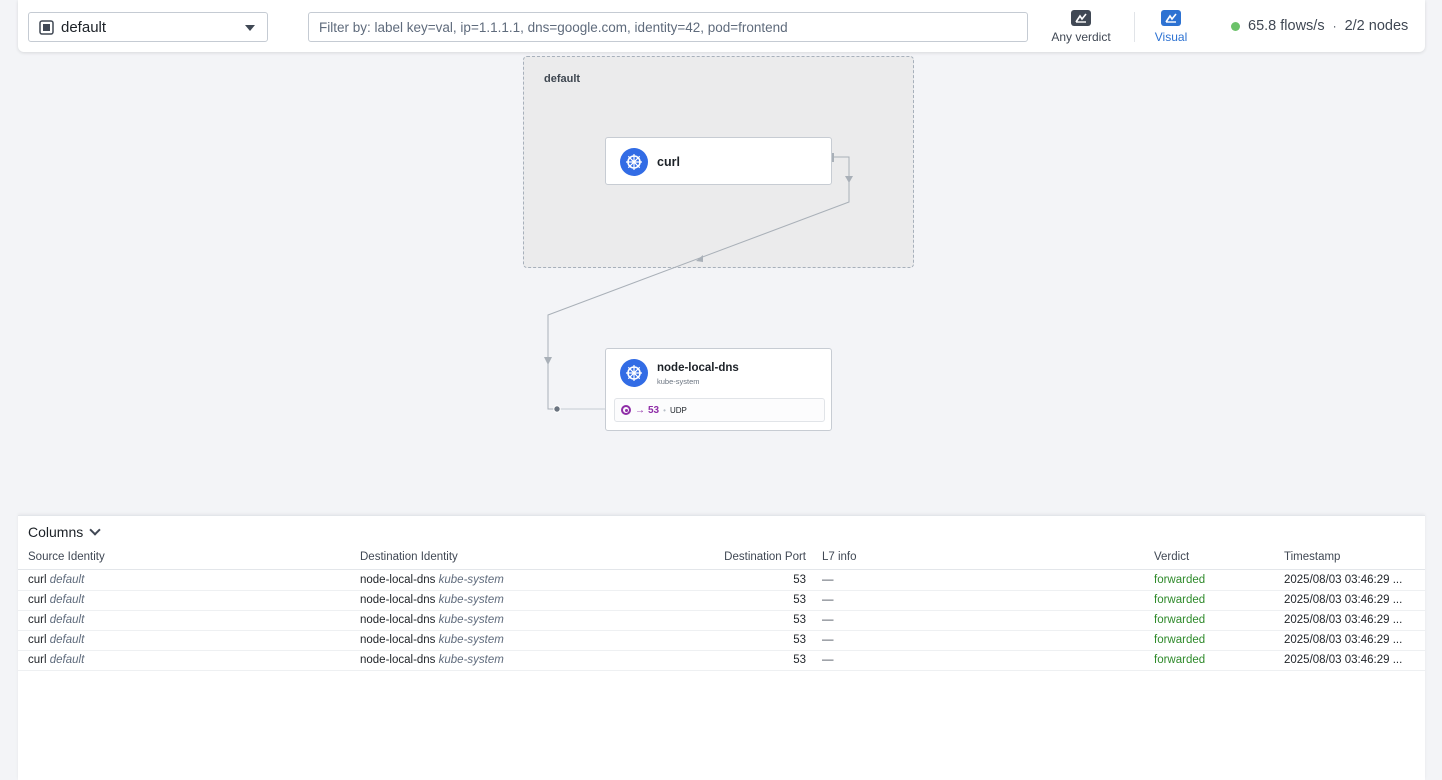 Image resolution: width=1442 pixels, height=780 pixels. I want to click on verdict-icon, so click(1081, 18).